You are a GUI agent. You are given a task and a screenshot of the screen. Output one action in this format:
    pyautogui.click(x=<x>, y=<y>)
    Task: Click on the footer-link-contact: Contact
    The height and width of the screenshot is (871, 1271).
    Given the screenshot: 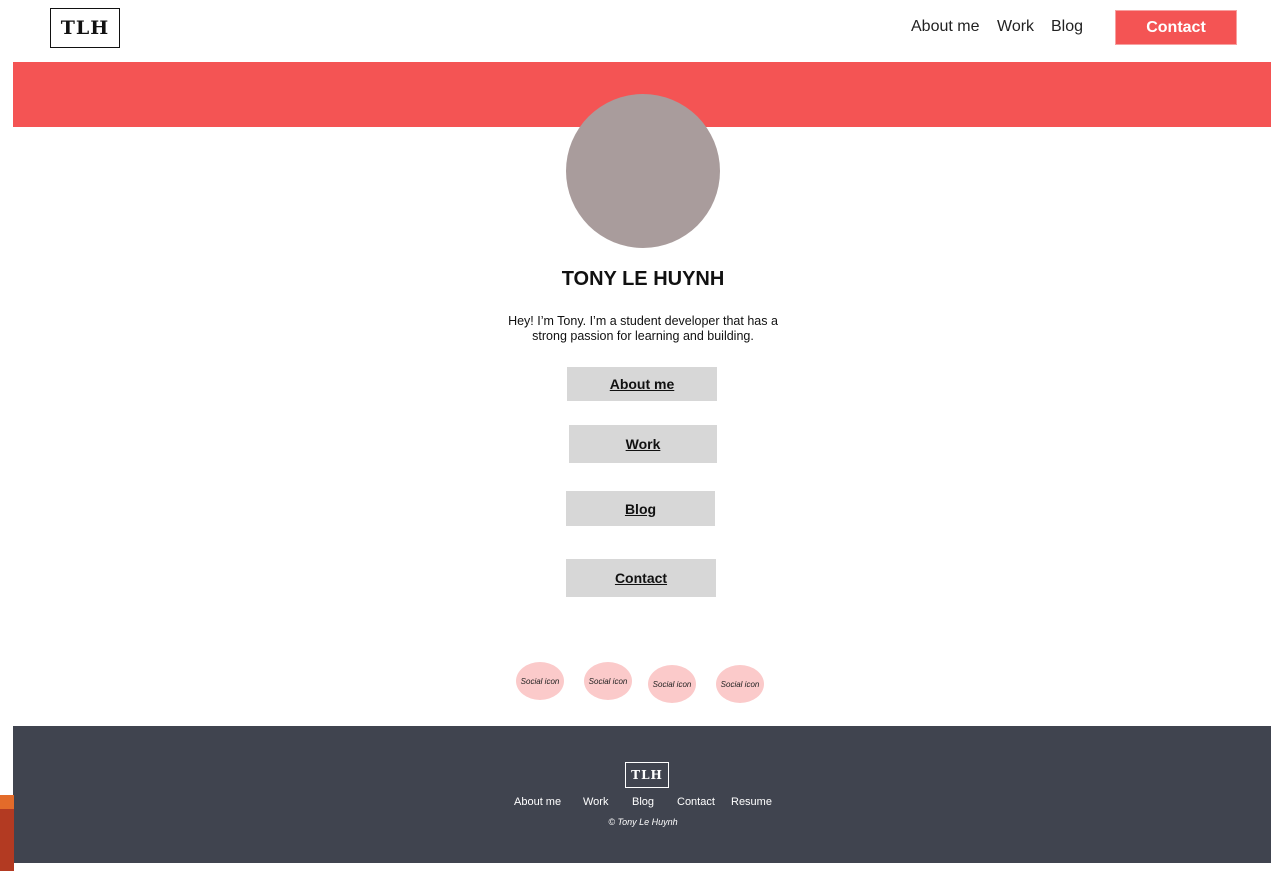 What is the action you would take?
    pyautogui.click(x=696, y=802)
    